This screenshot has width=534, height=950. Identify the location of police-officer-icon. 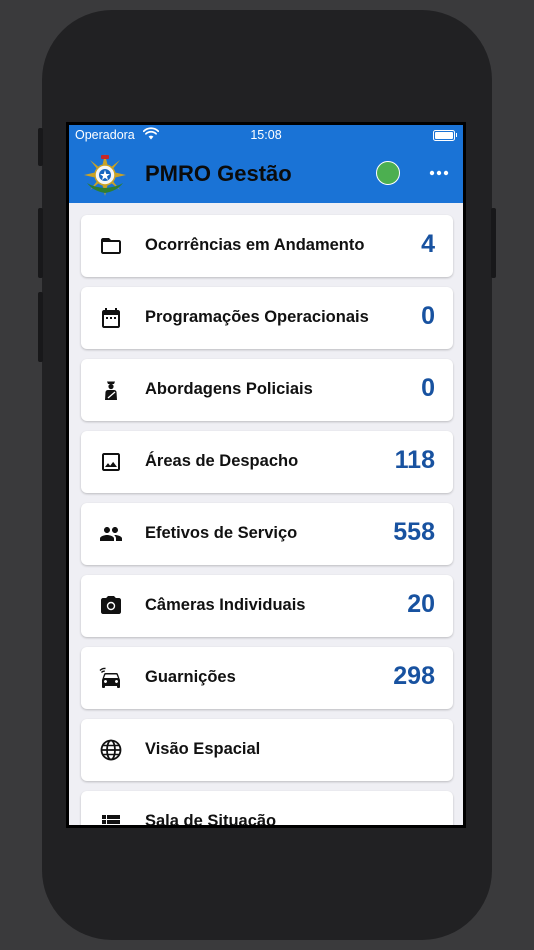
(111, 390).